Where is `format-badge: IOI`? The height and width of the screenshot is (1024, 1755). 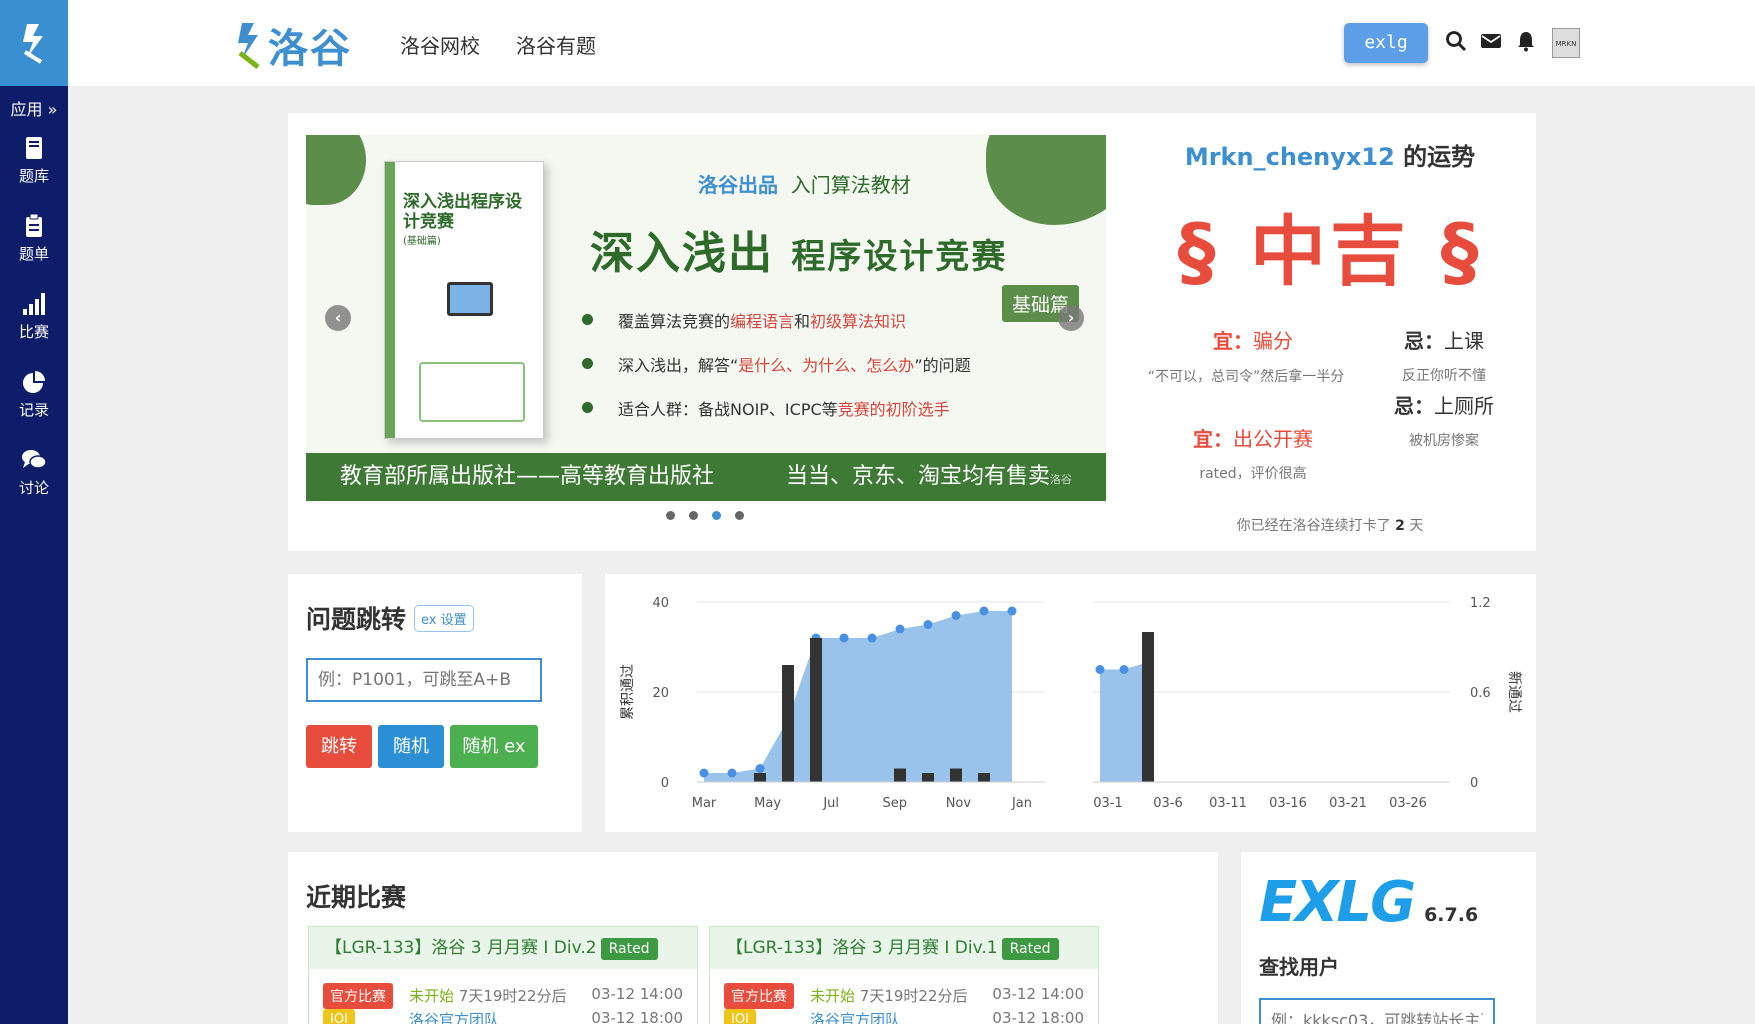 format-badge: IOI is located at coordinates (740, 1016).